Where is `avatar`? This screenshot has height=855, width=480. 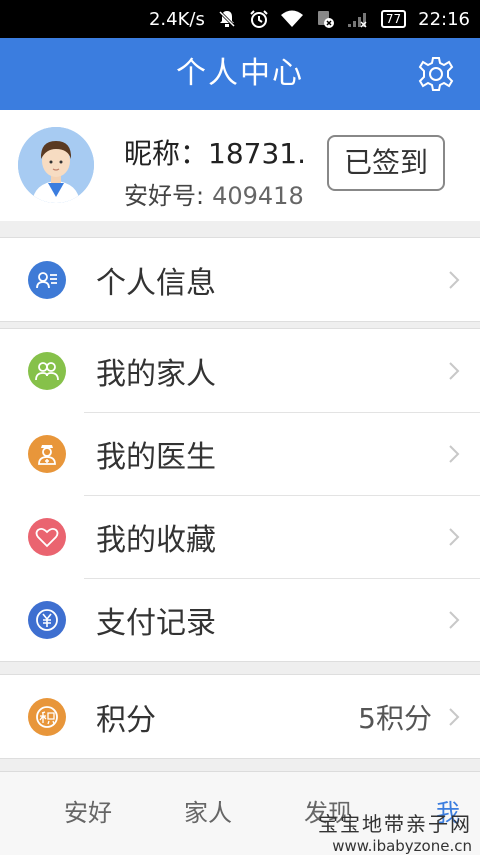
avatar is located at coordinates (56, 165).